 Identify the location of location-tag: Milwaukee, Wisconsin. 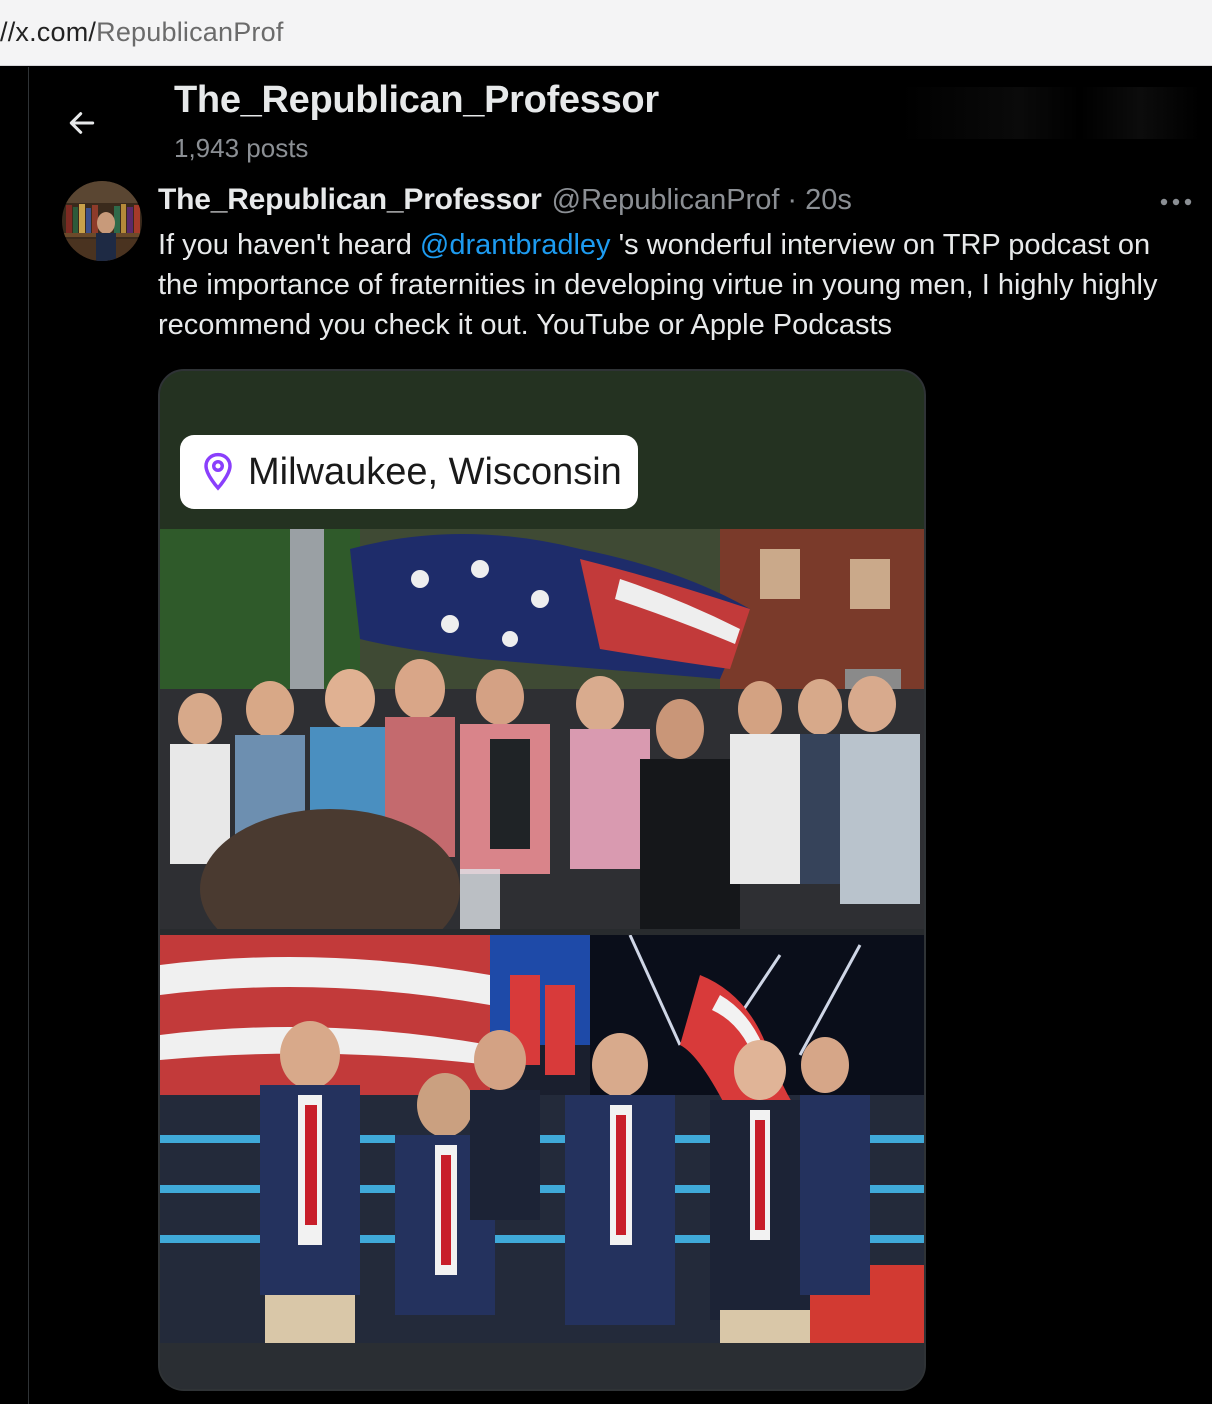
(409, 472).